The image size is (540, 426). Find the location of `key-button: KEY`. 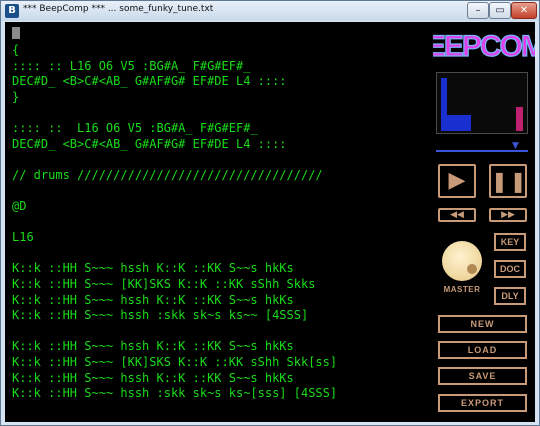

key-button: KEY is located at coordinates (510, 242).